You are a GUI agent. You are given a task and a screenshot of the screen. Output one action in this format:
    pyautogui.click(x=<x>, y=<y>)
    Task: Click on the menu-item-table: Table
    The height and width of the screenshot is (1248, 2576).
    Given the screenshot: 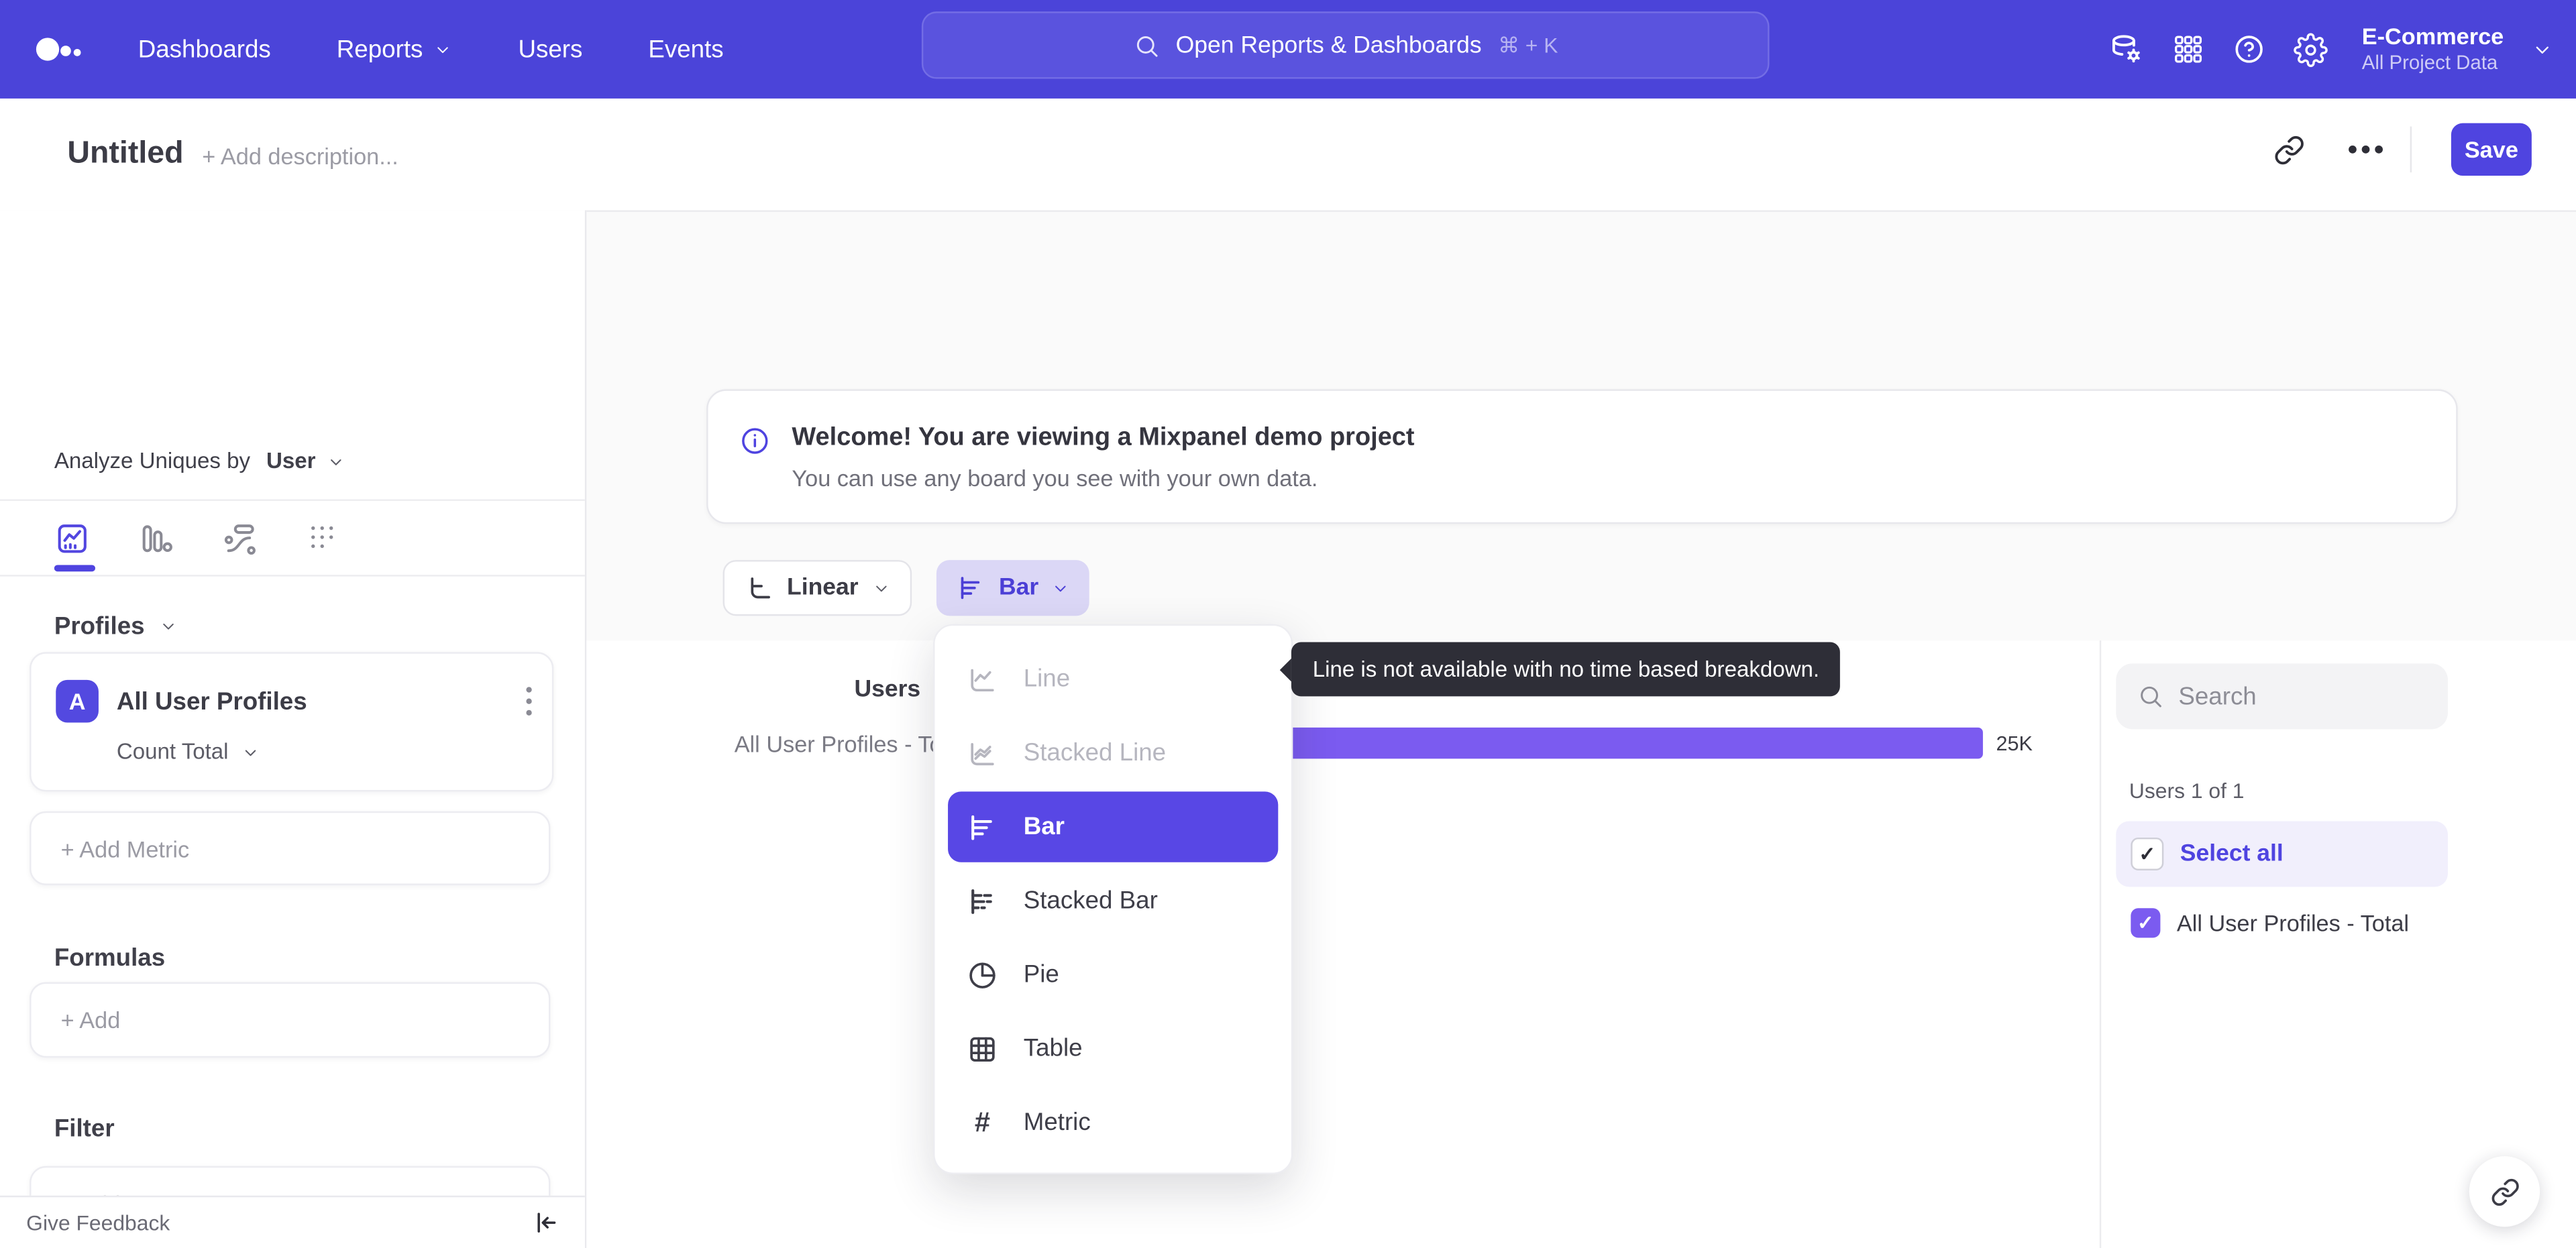 What is the action you would take?
    pyautogui.click(x=1112, y=1049)
    